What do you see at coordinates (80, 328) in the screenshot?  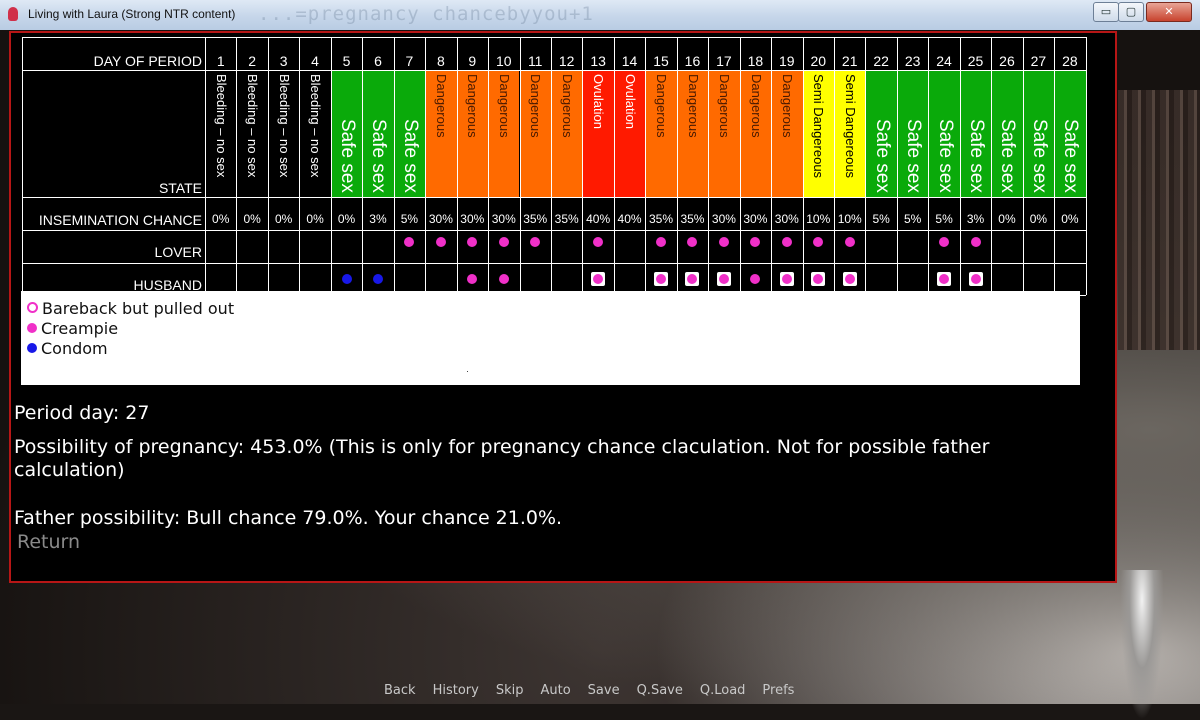 I see `legend-creampie-label: Creampie` at bounding box center [80, 328].